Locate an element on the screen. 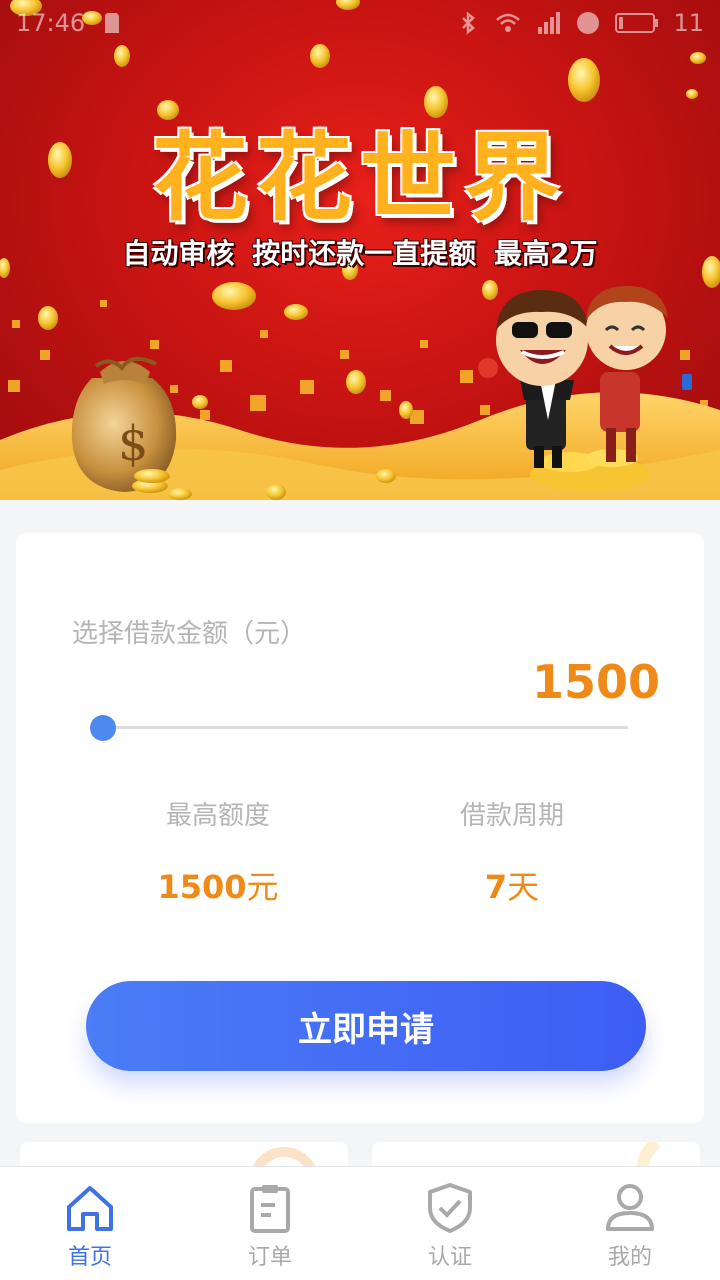  loan-period-value: 7天 is located at coordinates (512, 885).